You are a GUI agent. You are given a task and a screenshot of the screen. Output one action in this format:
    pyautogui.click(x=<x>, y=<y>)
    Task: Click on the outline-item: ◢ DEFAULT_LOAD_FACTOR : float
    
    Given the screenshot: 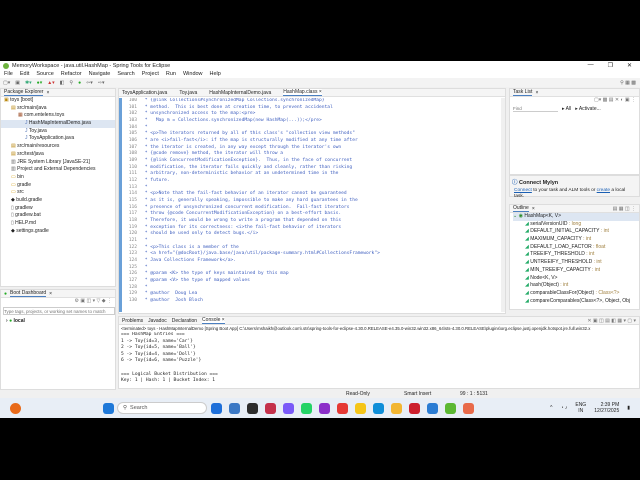 What is the action you would take?
    pyautogui.click(x=576, y=248)
    